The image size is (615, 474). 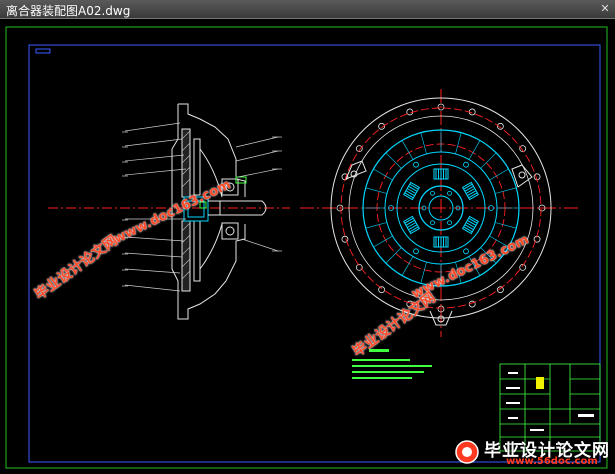 I want to click on brand-logo-icon, so click(x=467, y=452).